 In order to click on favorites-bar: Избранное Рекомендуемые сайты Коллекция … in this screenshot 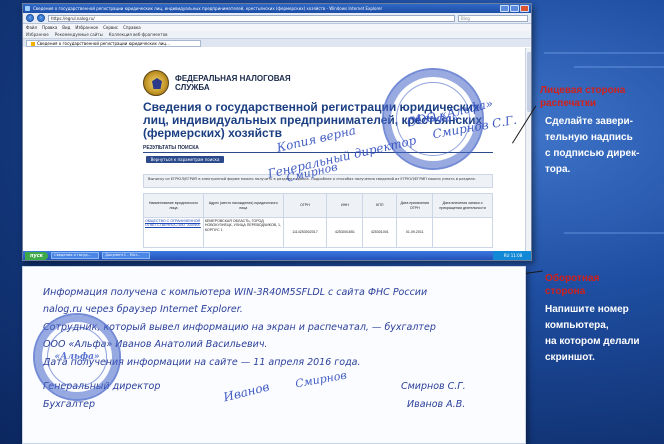, I will do `click(277, 35)`.